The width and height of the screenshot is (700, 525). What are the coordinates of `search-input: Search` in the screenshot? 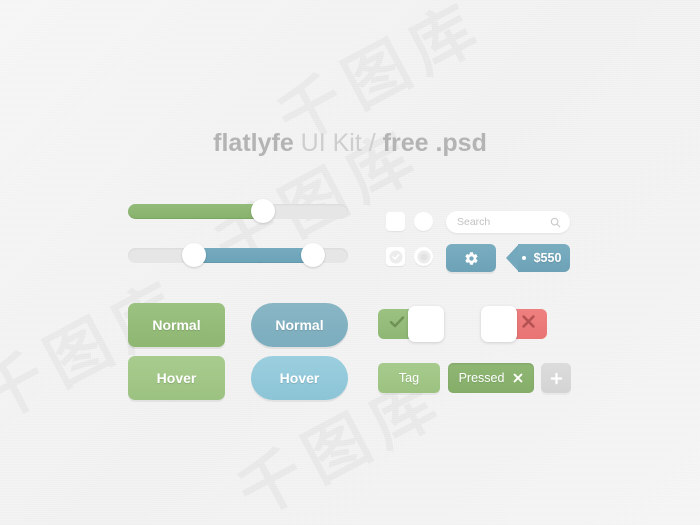 It's located at (508, 222).